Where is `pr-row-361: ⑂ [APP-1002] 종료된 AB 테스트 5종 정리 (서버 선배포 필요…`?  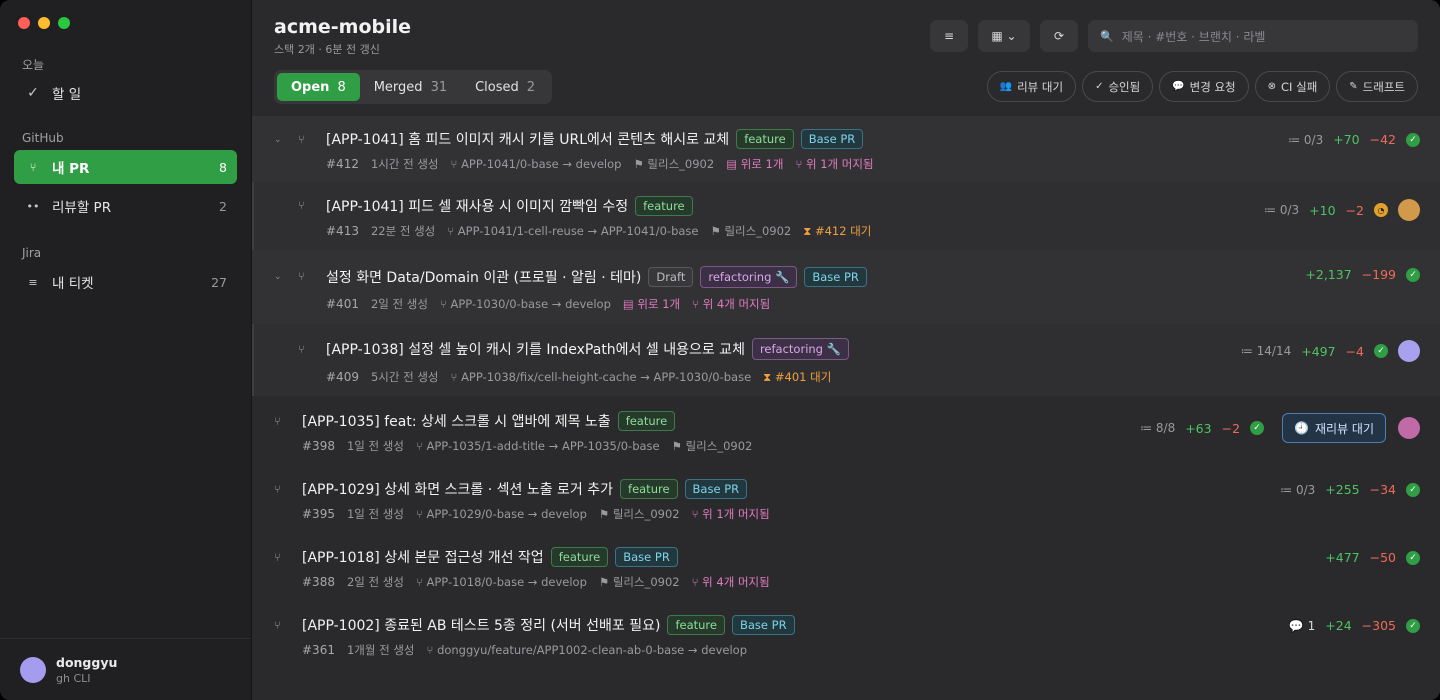
pr-row-361: ⑂ [APP-1002] 종료된 AB 테스트 5종 정리 (서버 선배포 필요… is located at coordinates (846, 636).